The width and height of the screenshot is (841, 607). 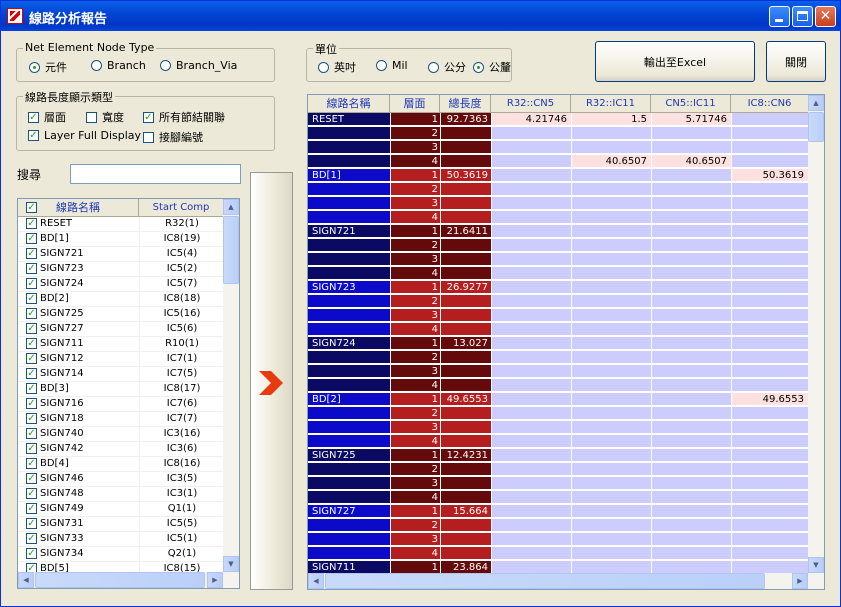 What do you see at coordinates (105, 117) in the screenshot?
I see `checkbox-width: 寬度` at bounding box center [105, 117].